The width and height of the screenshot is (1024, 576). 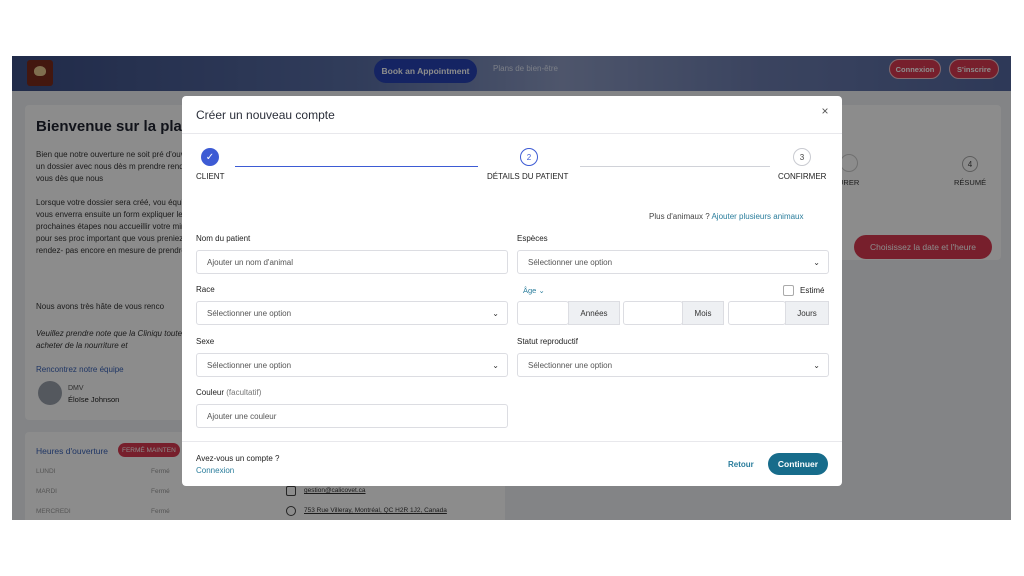 What do you see at coordinates (570, 262) in the screenshot?
I see `species-placeholder: Sélectionner une option` at bounding box center [570, 262].